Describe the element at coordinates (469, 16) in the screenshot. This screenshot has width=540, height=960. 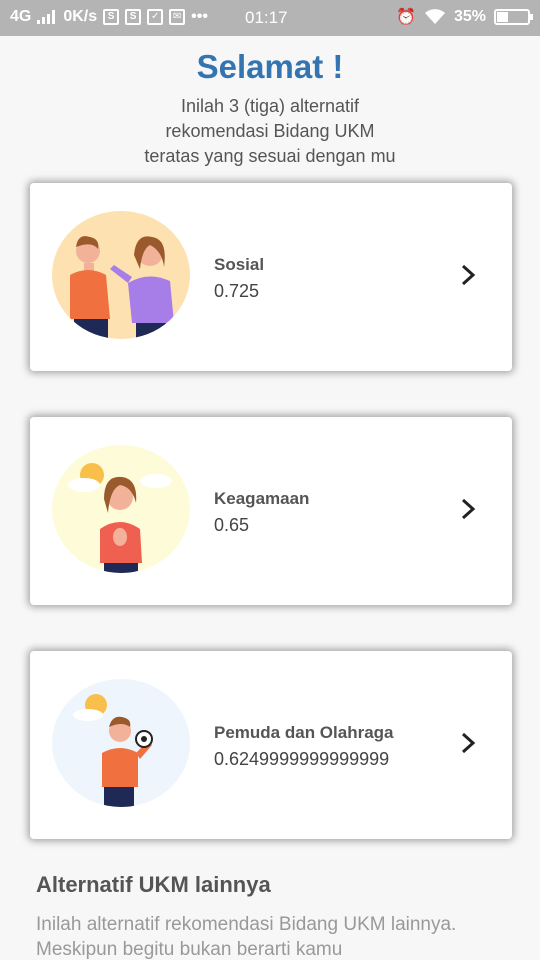
I see `battery-percent: 35%` at that location.